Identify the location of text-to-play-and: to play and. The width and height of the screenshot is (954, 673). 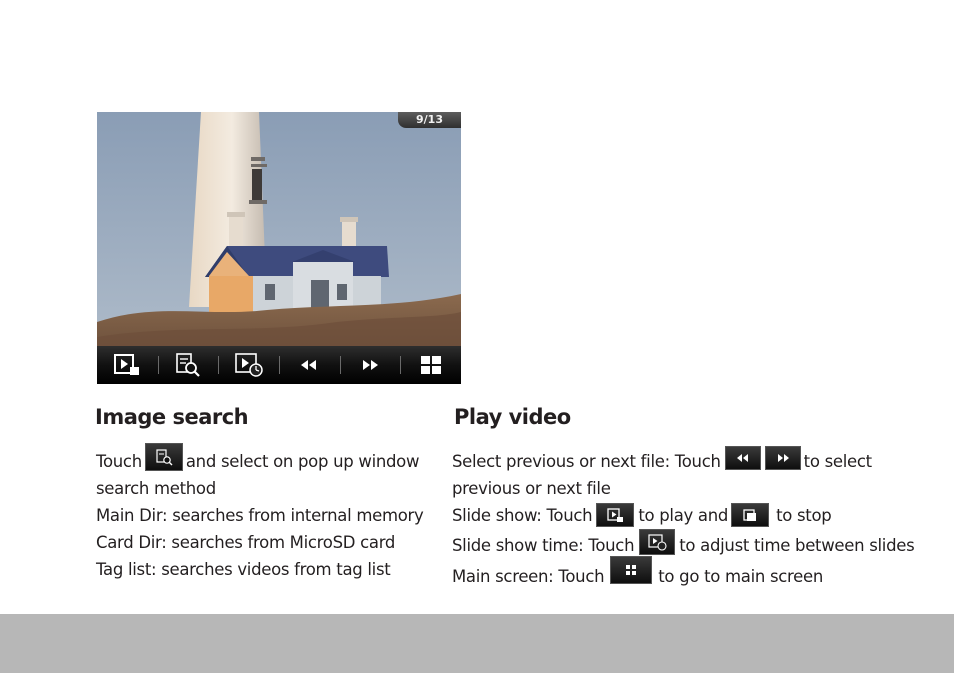
(683, 515).